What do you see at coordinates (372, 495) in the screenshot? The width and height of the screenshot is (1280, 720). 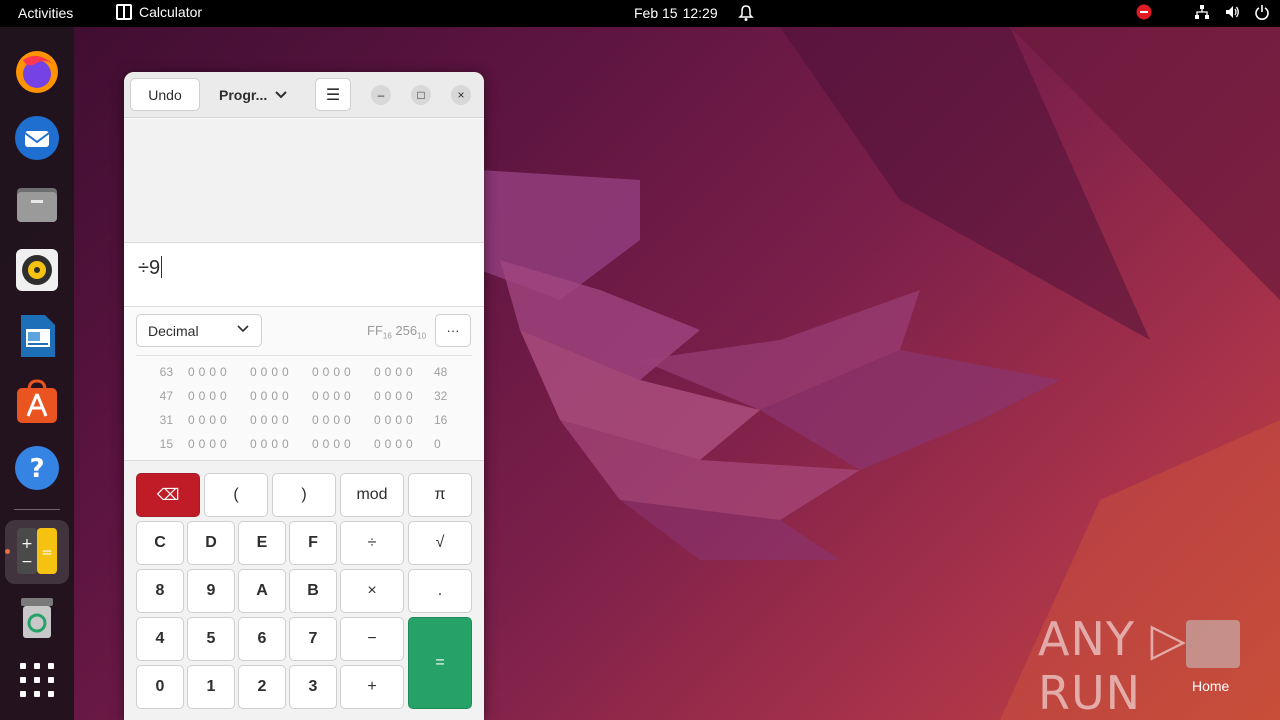 I see `modulus-button: mod` at bounding box center [372, 495].